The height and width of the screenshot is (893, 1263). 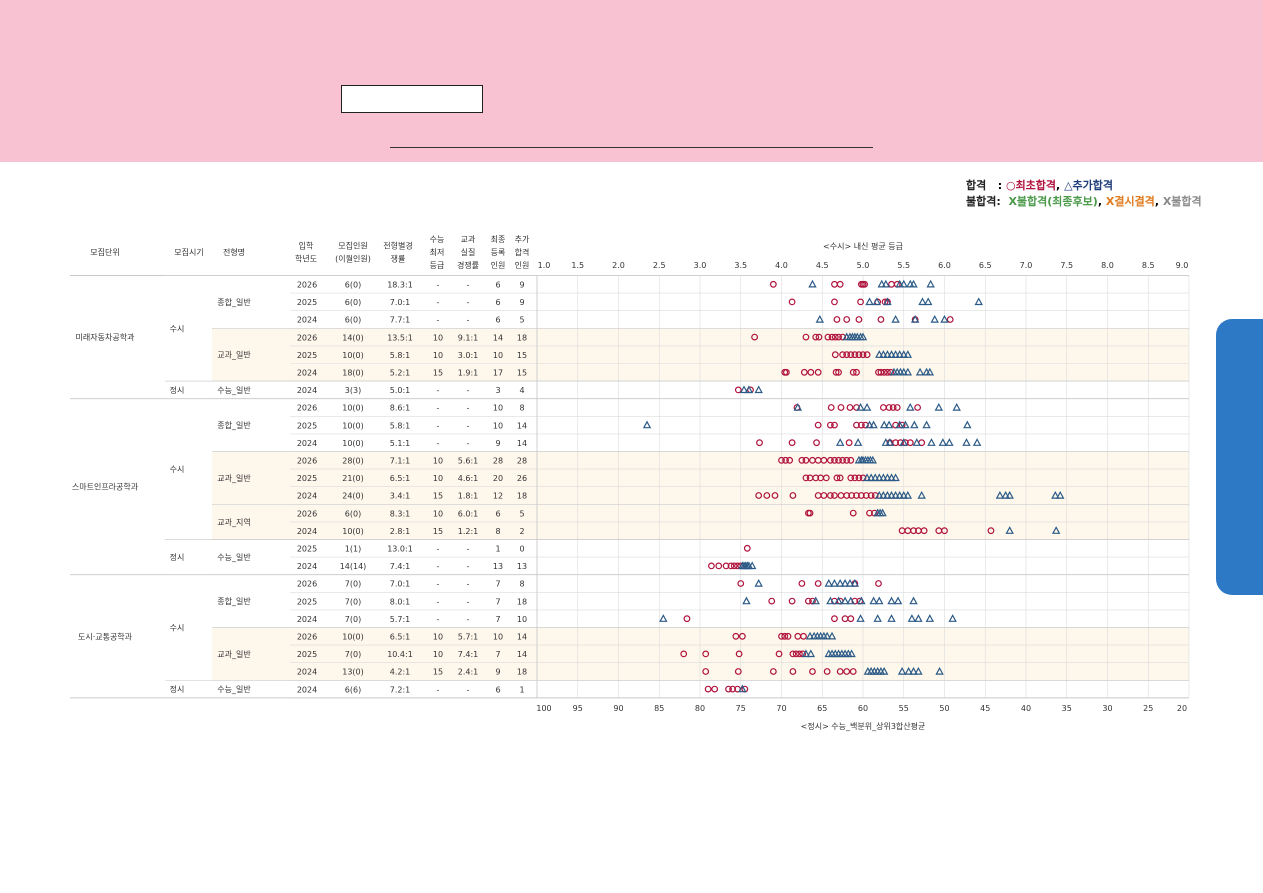 What do you see at coordinates (521, 390) in the screenshot?
I see `cell-additional: 4` at bounding box center [521, 390].